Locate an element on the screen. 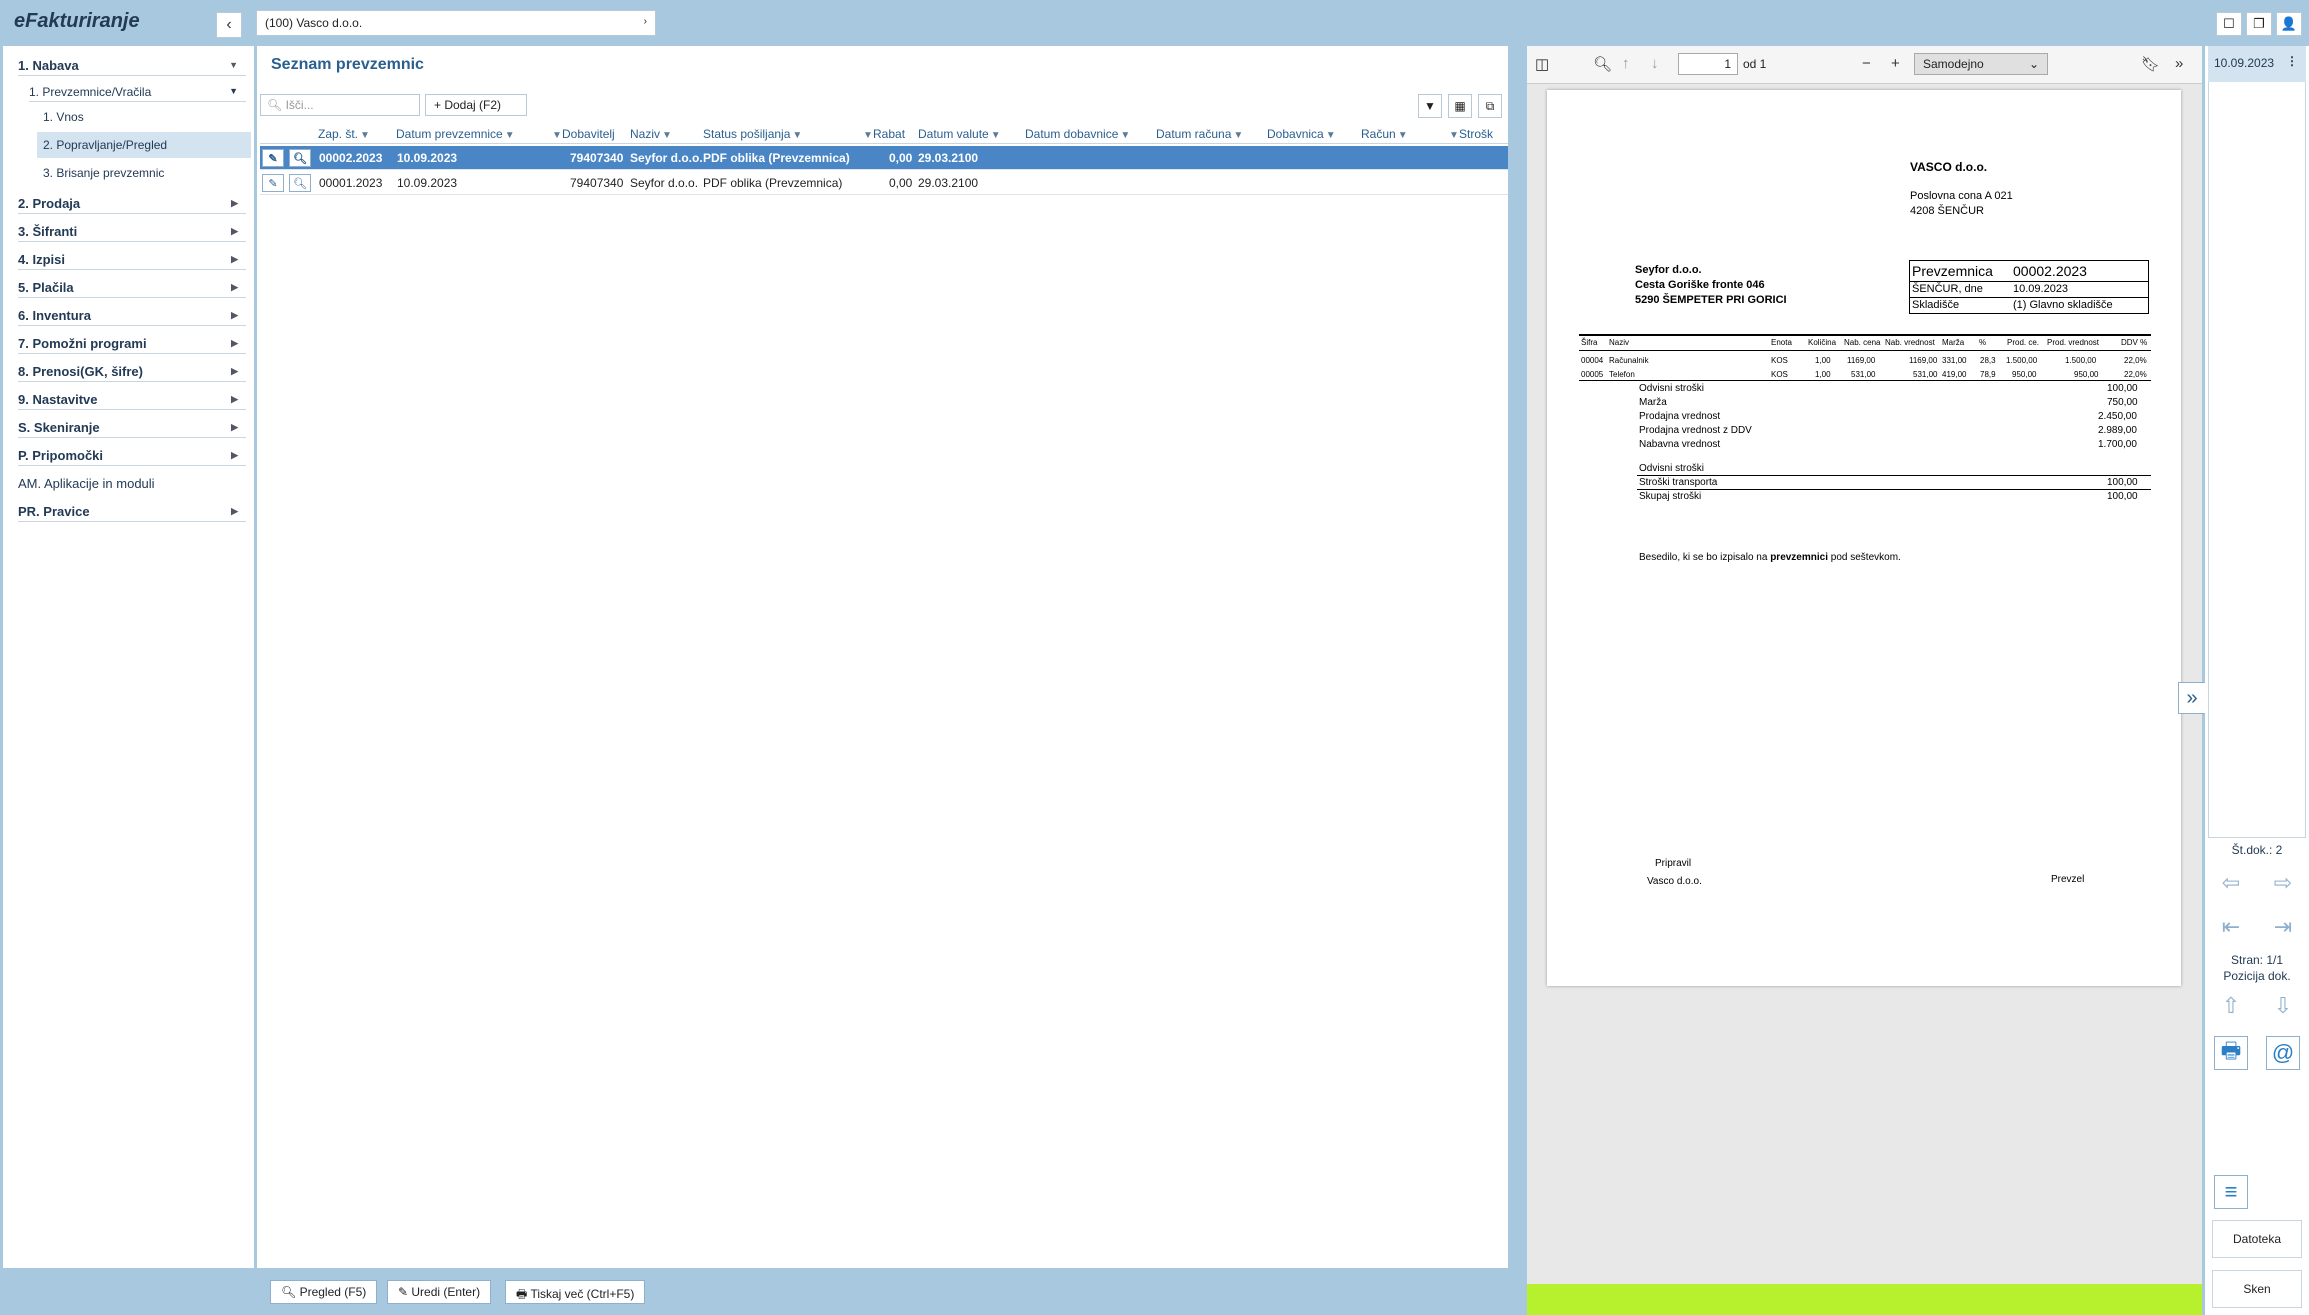 Image resolution: width=2309 pixels, height=1315 pixels. pdf-td: 1,00 is located at coordinates (1823, 374).